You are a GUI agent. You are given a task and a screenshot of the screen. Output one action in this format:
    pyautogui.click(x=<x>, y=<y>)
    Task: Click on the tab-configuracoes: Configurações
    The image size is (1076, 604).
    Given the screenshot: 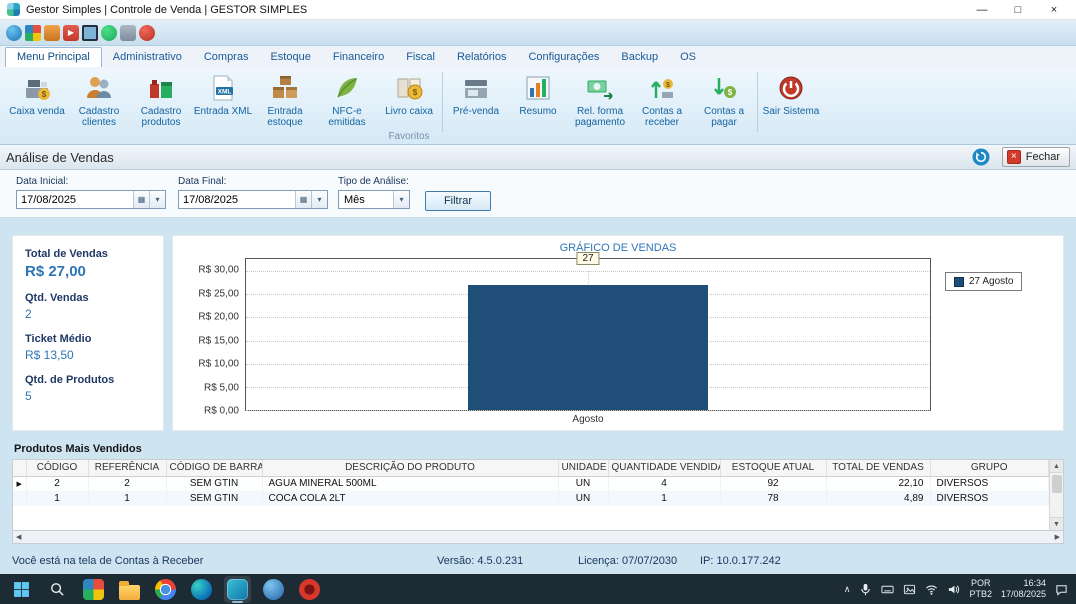 What is the action you would take?
    pyautogui.click(x=563, y=57)
    